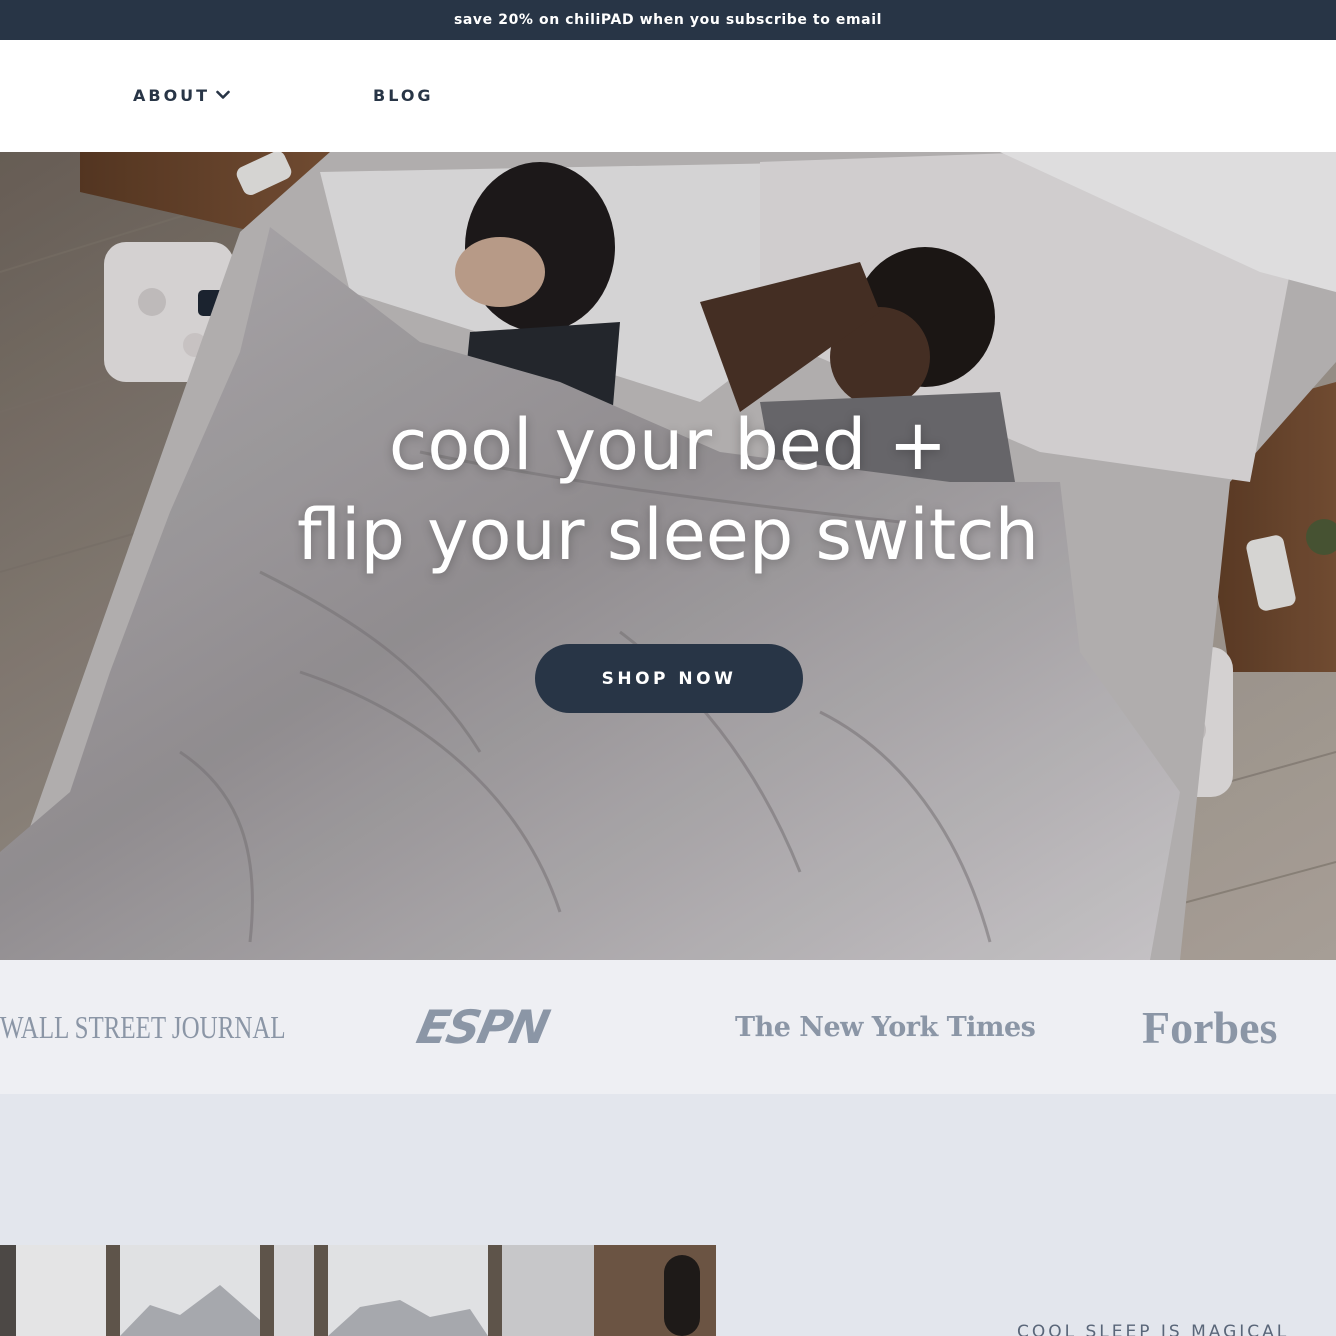 Image resolution: width=1336 pixels, height=1336 pixels. What do you see at coordinates (172, 95) in the screenshot?
I see `nav-item-about-label: ABOUT` at bounding box center [172, 95].